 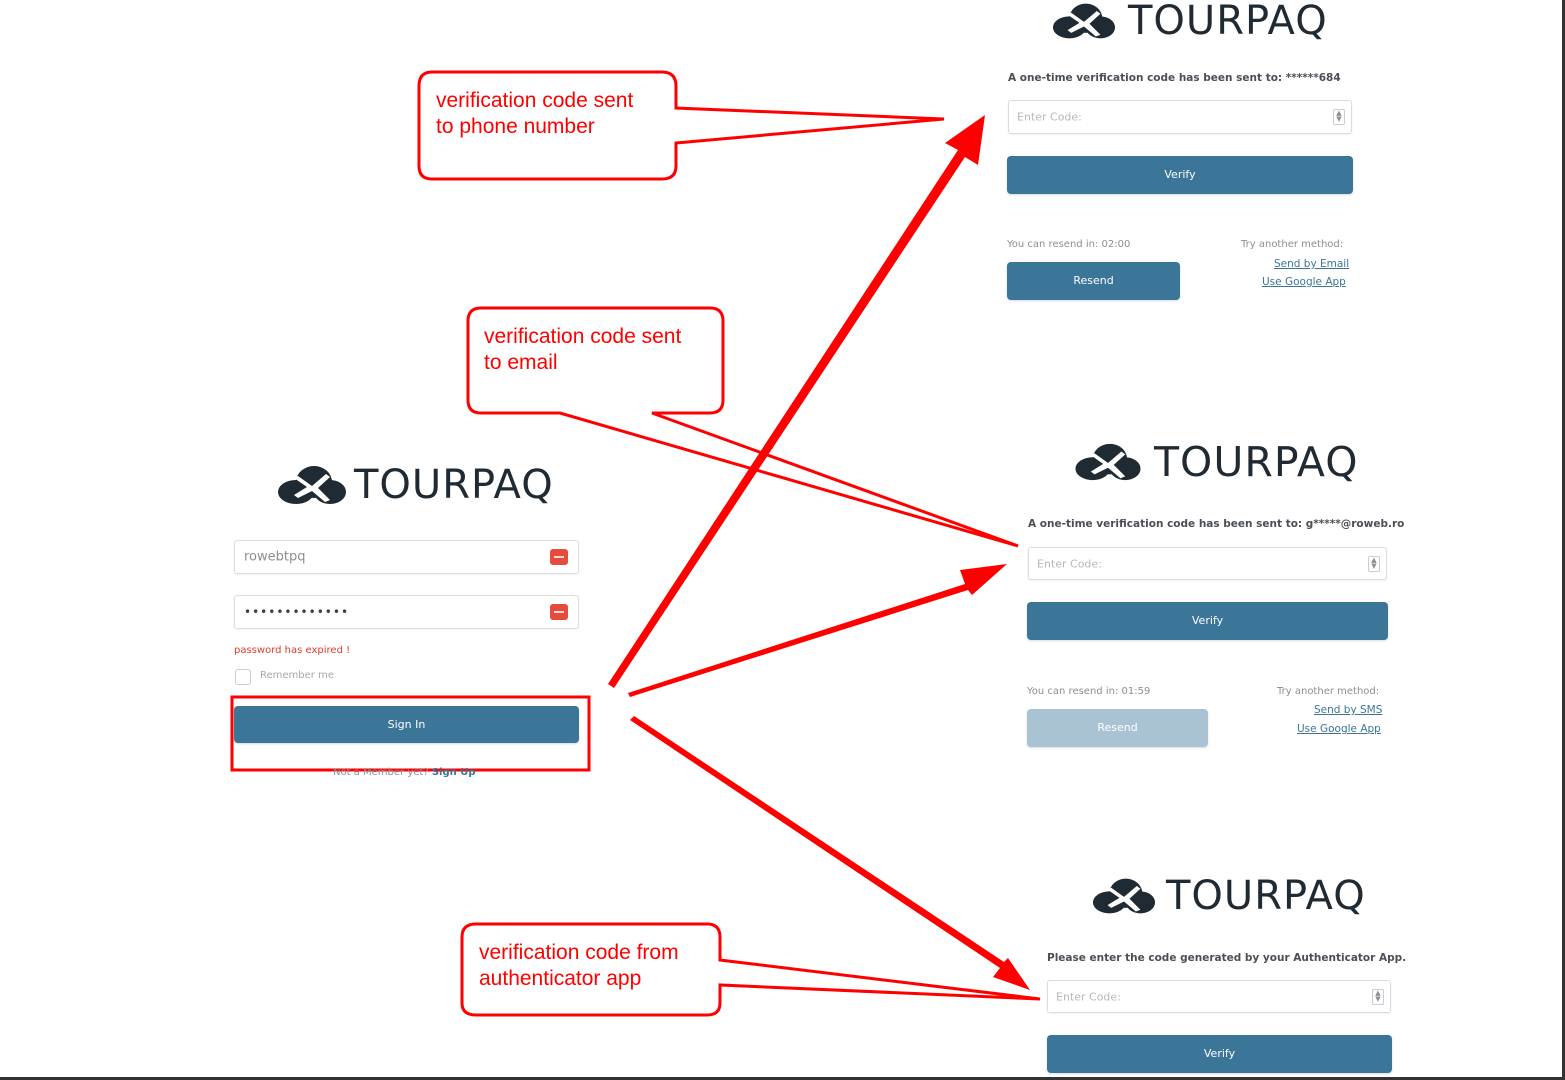 I want to click on callout-app-text: verification code from authenticator app, so click(x=579, y=966).